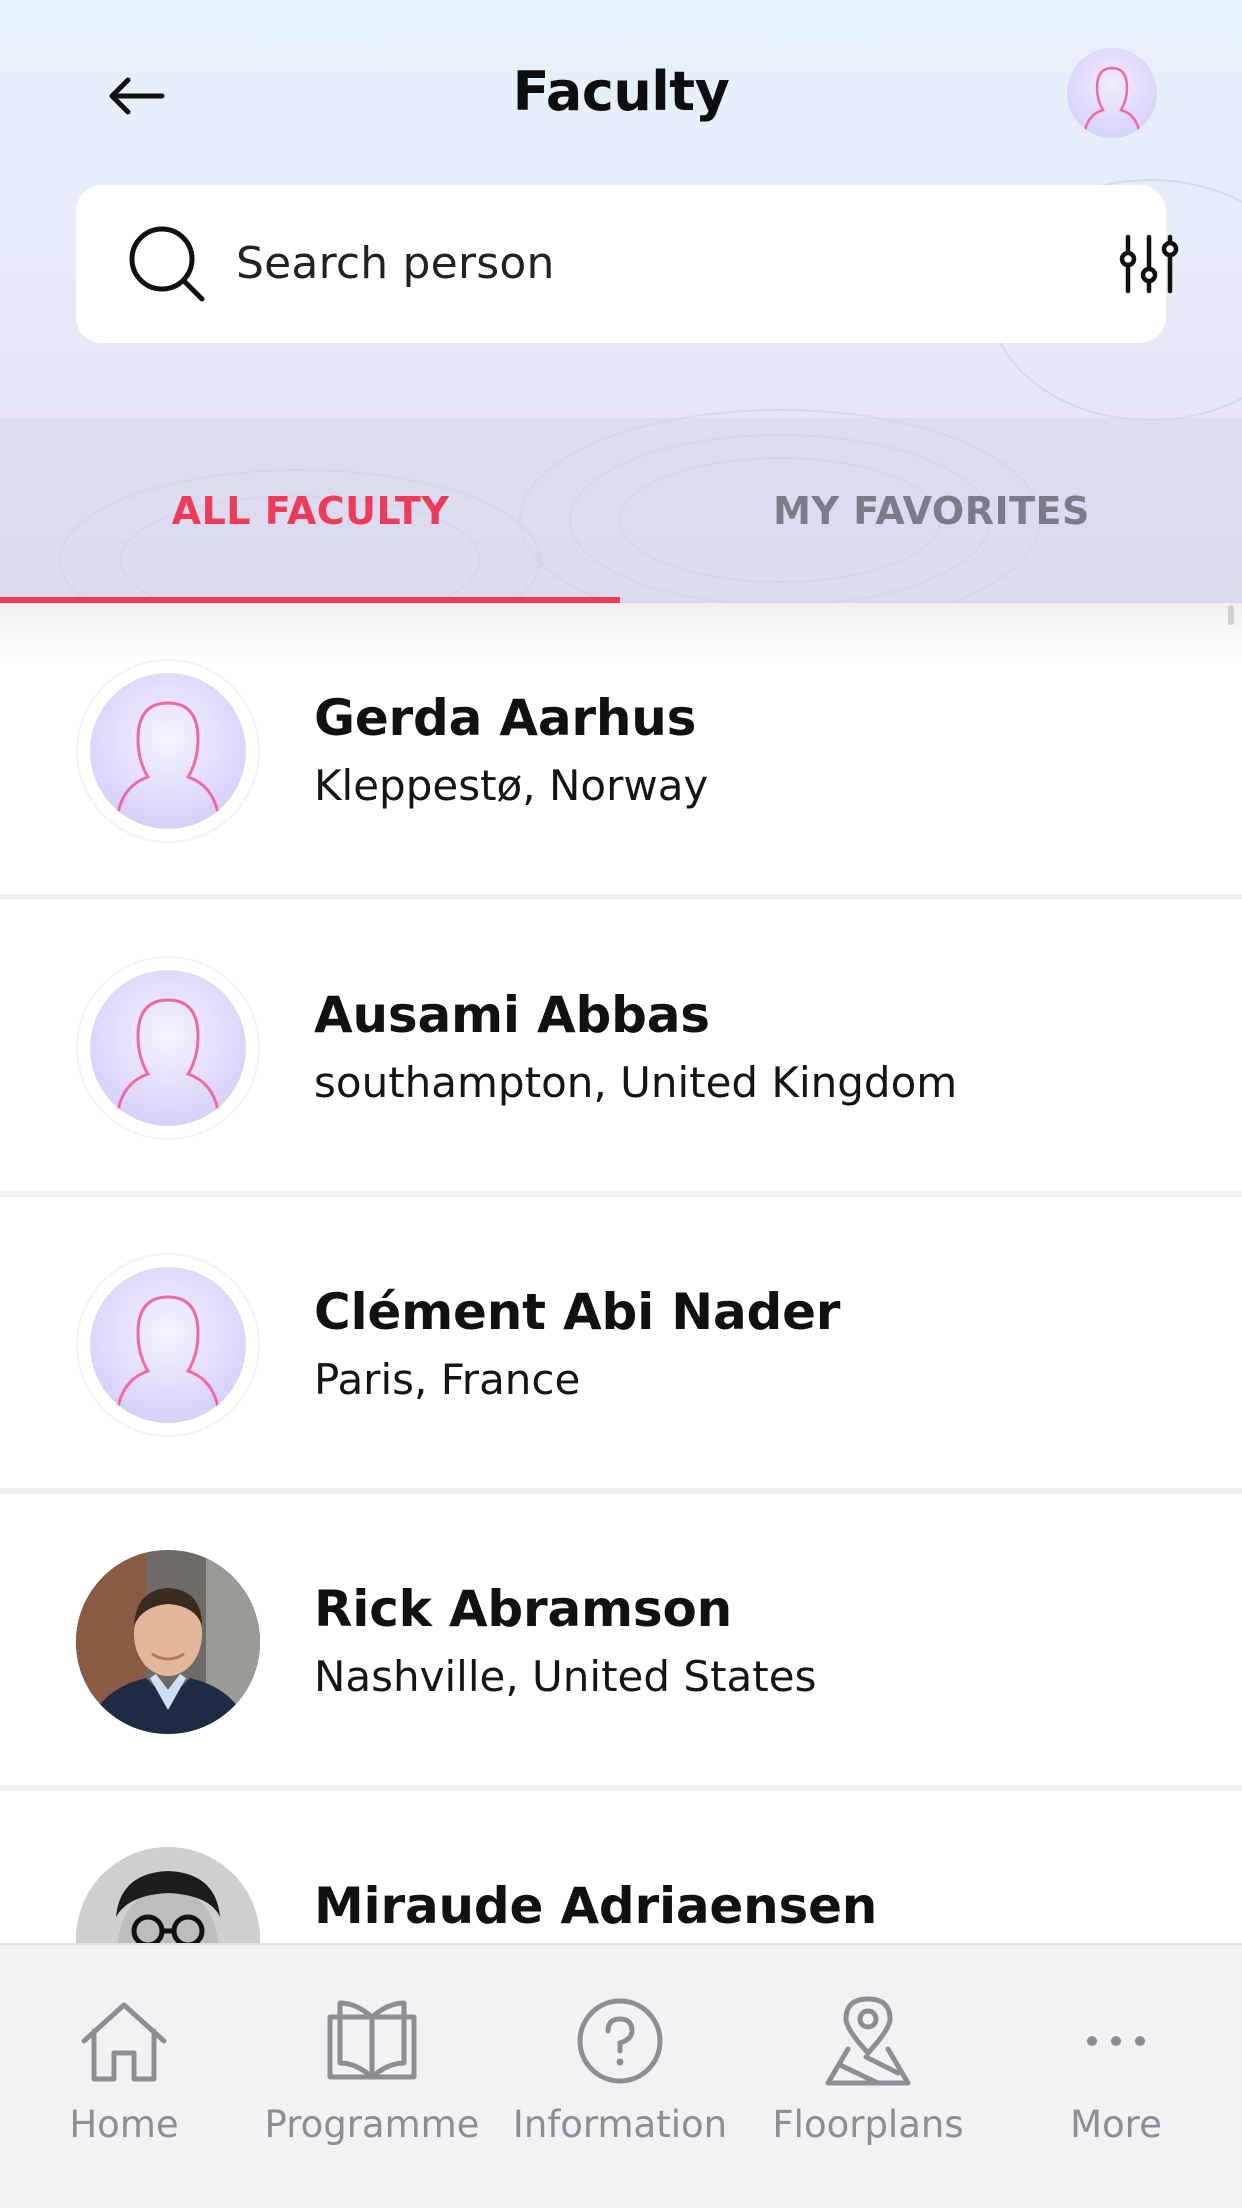  What do you see at coordinates (627, 264) in the screenshot?
I see `search-bar: Search person` at bounding box center [627, 264].